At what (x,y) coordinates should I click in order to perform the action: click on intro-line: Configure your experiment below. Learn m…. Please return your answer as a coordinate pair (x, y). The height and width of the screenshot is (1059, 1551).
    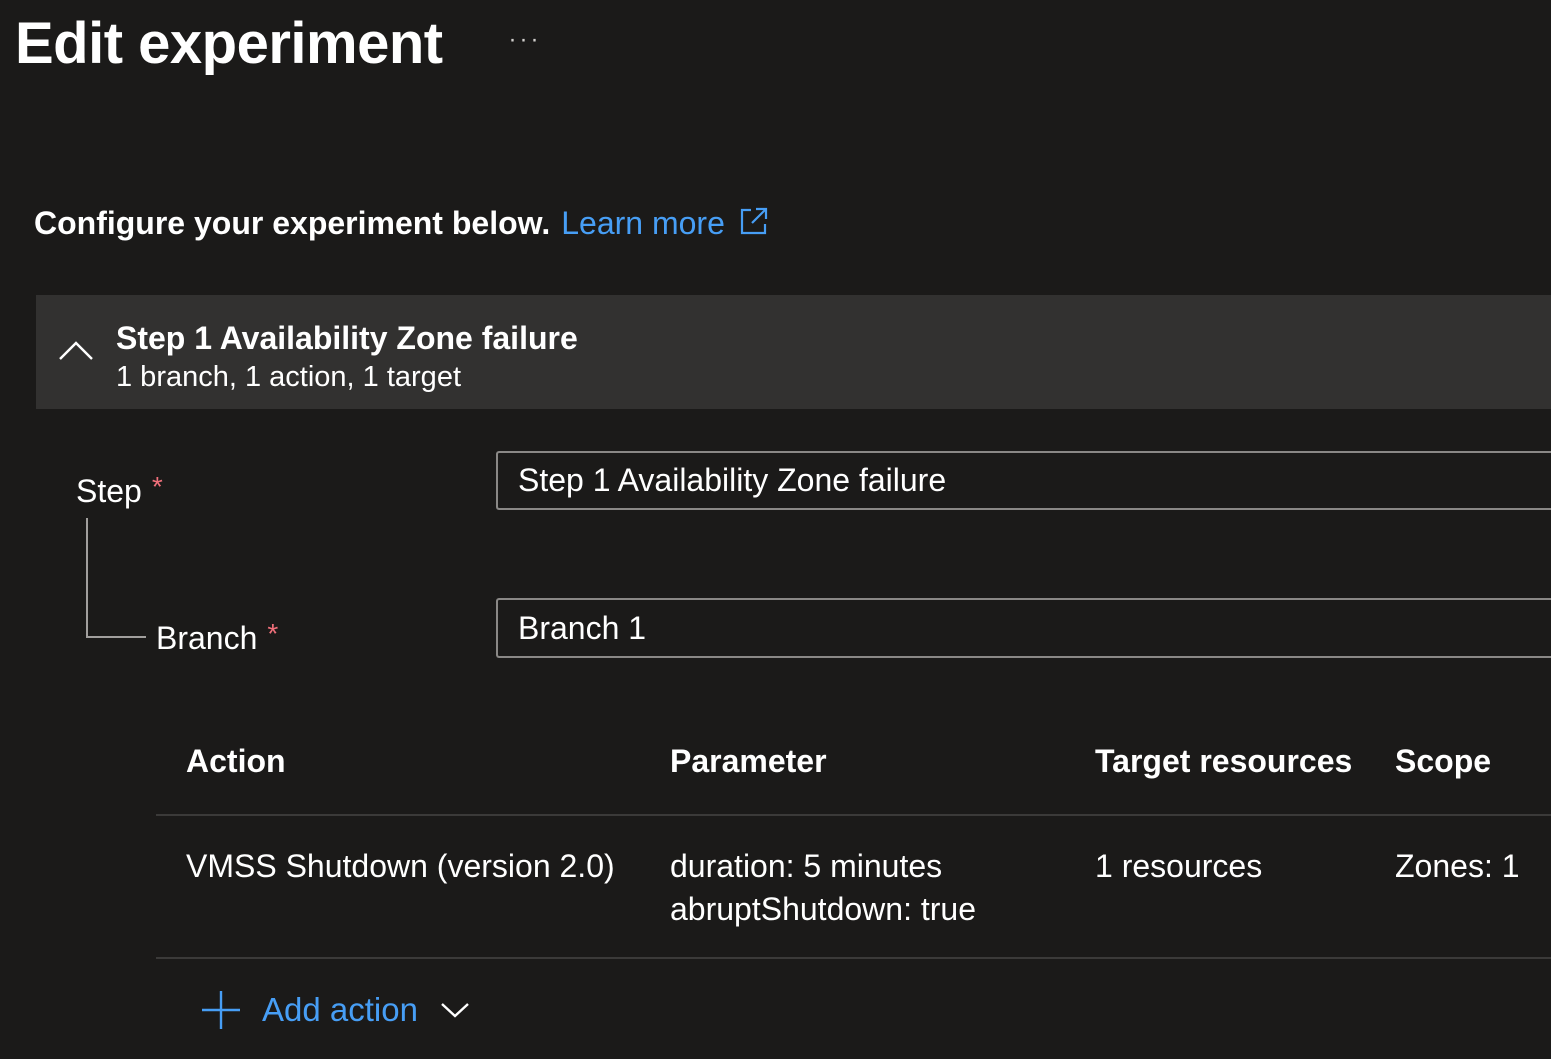
    Looking at the image, I should click on (401, 223).